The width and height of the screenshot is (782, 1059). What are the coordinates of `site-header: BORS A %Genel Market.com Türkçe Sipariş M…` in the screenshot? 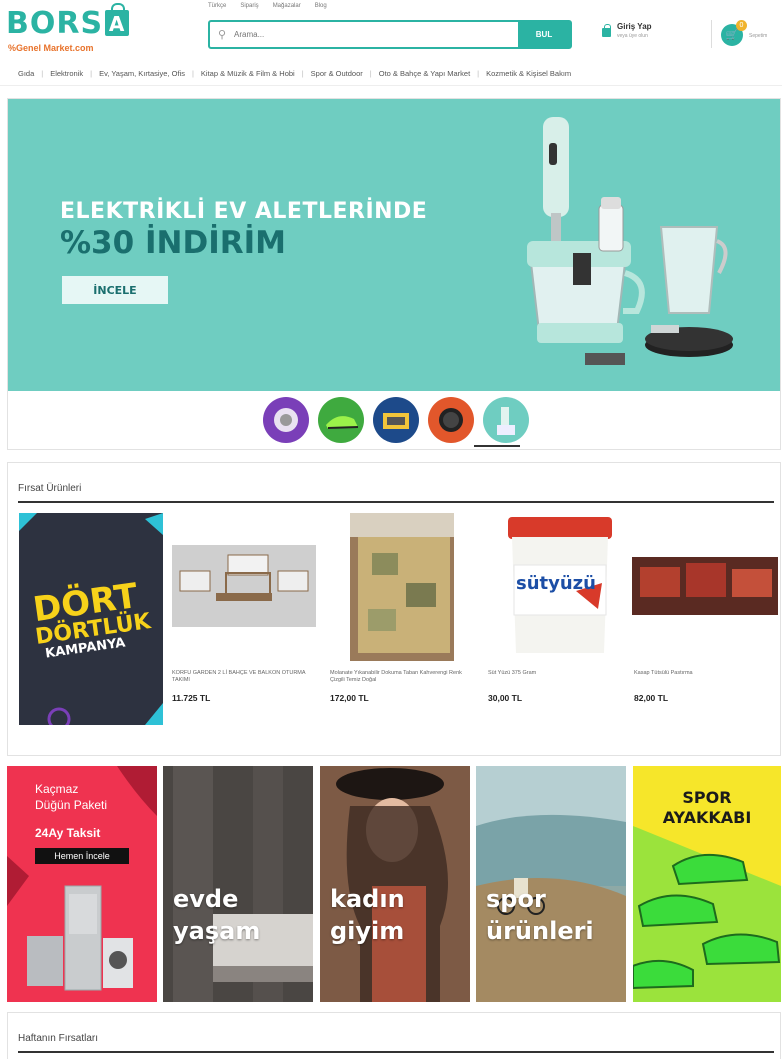 It's located at (391, 30).